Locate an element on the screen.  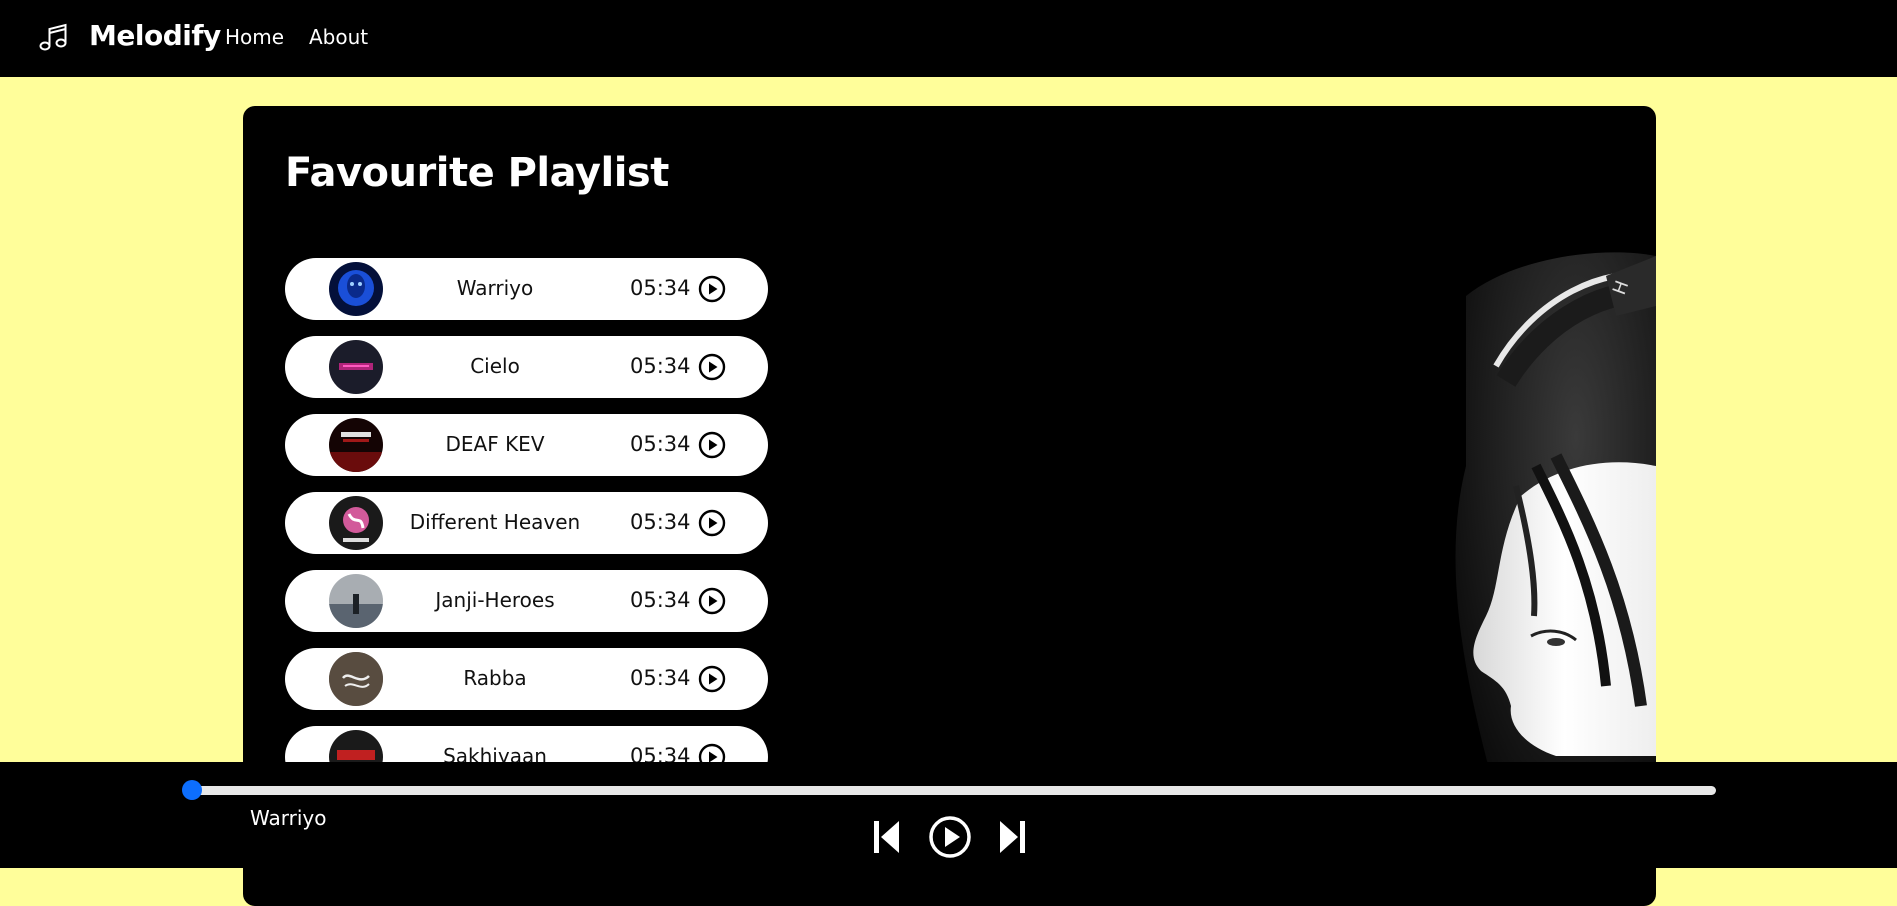
song-title: Different Heaven is located at coordinates (495, 522).